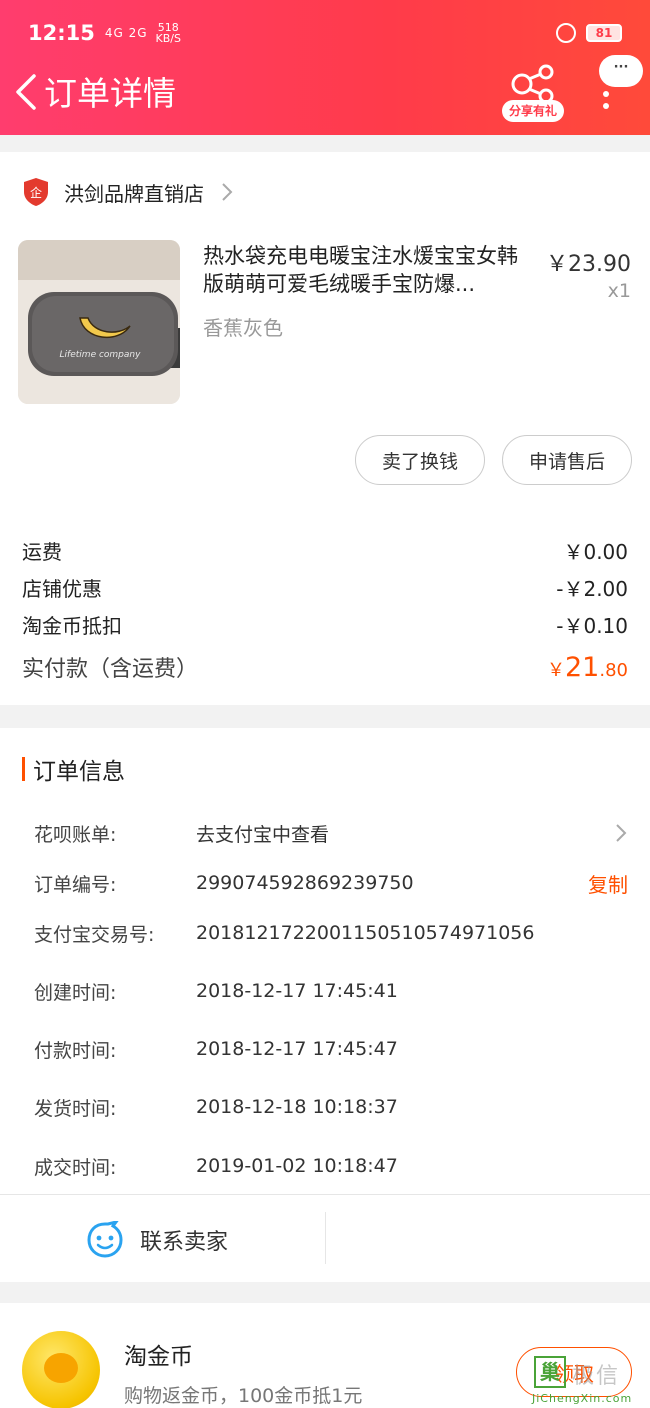 This screenshot has width=650, height=1408. I want to click on created-time-row: 创建时间: 2018-12-17 17:45:41, so click(331, 991).